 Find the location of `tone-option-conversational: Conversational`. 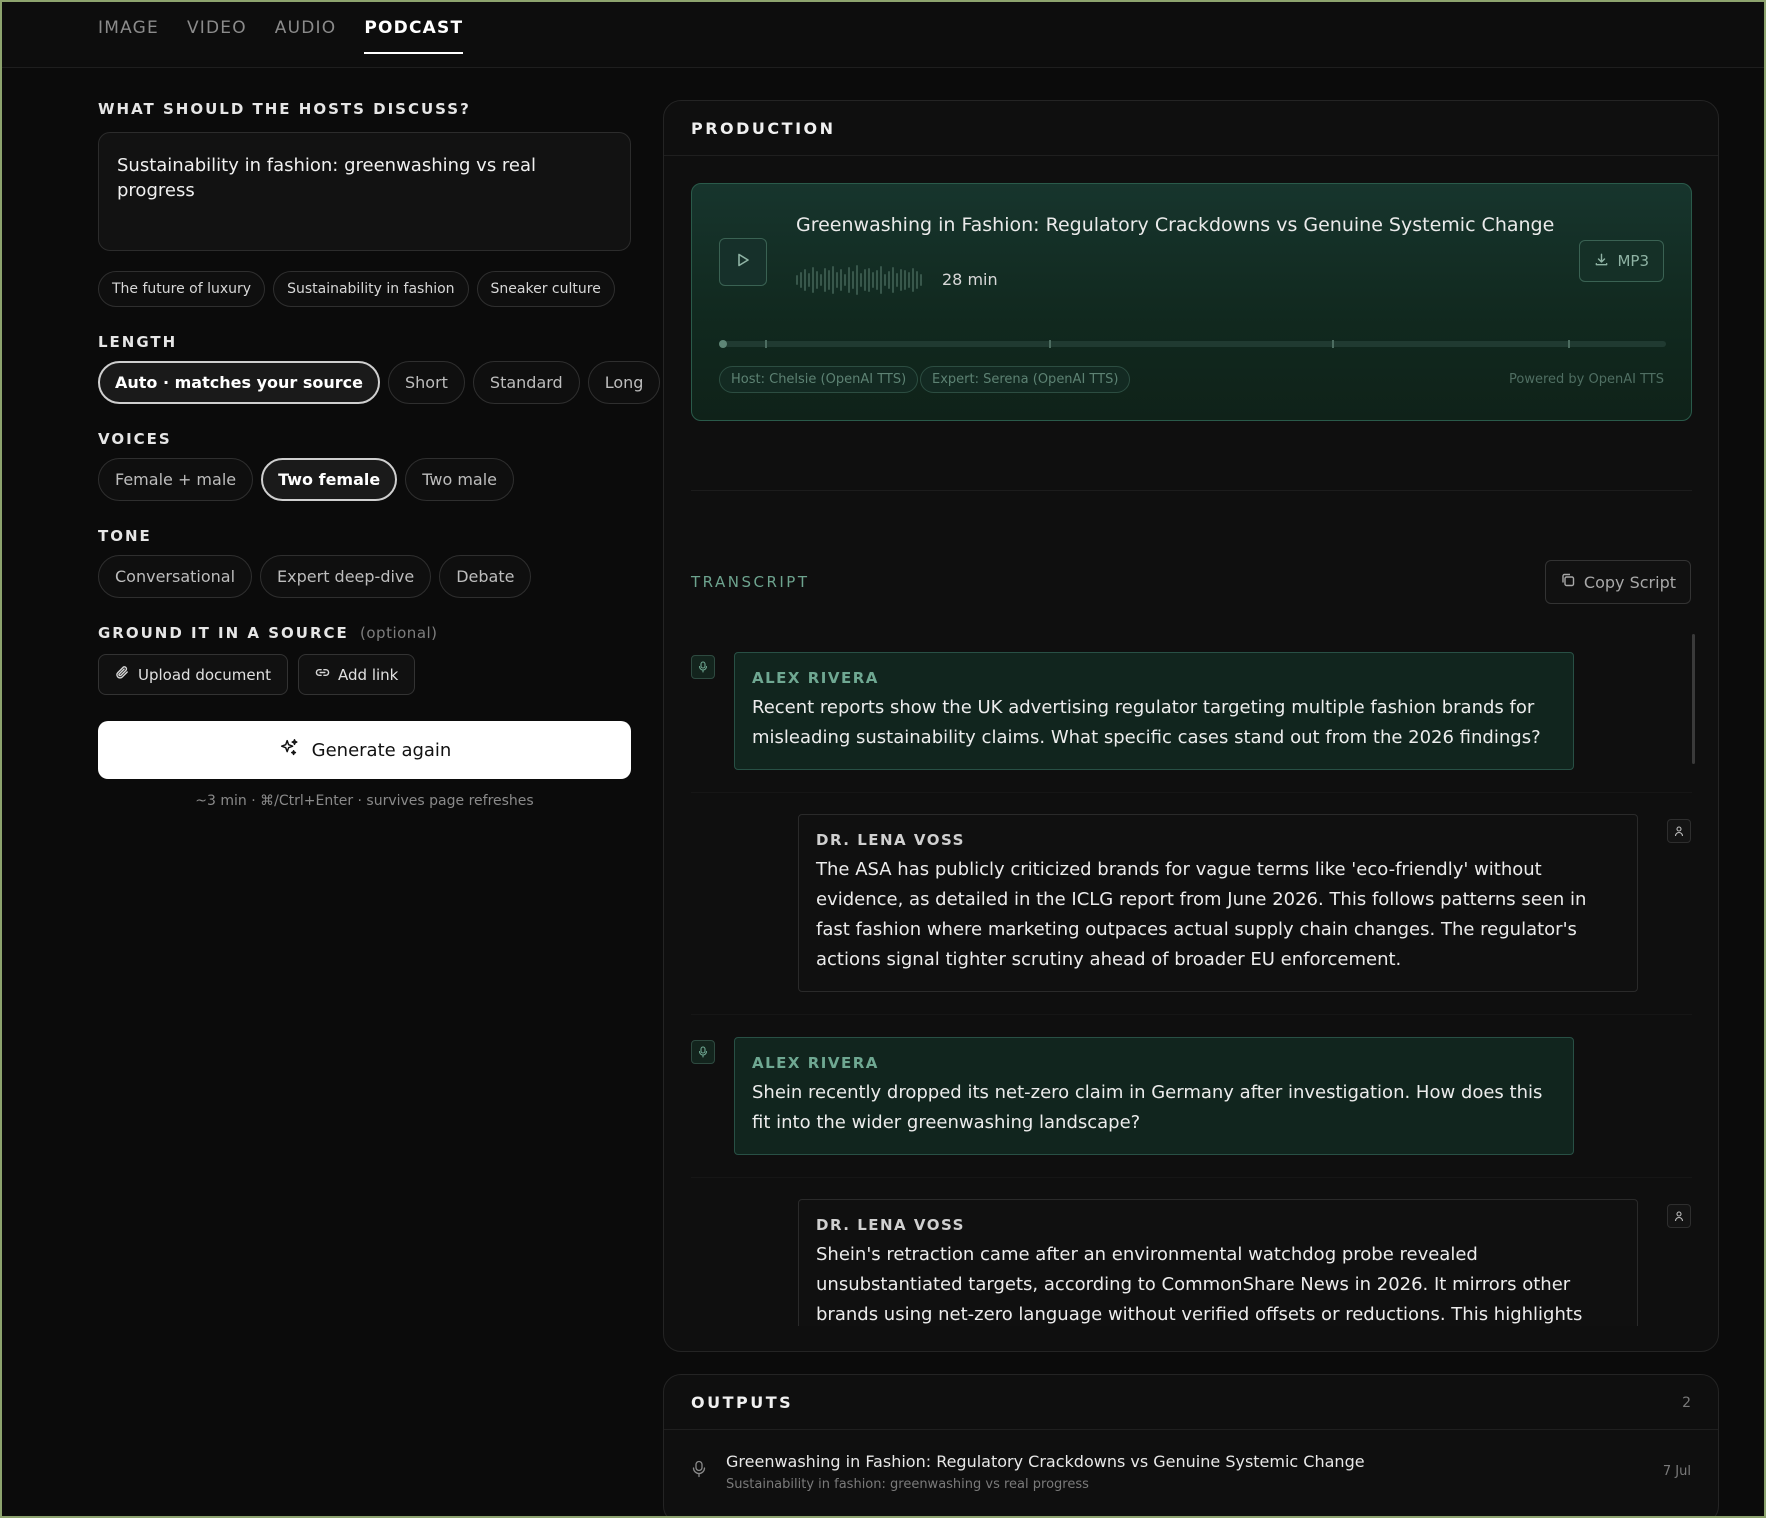

tone-option-conversational: Conversational is located at coordinates (175, 576).